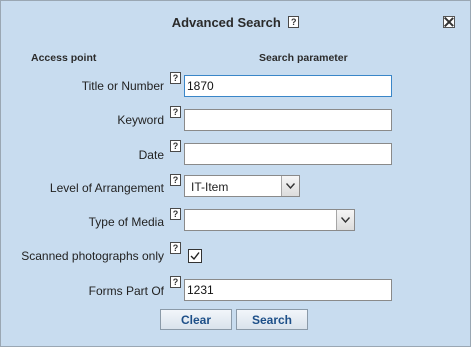 The image size is (471, 347). I want to click on checkmark-icon, so click(195, 256).